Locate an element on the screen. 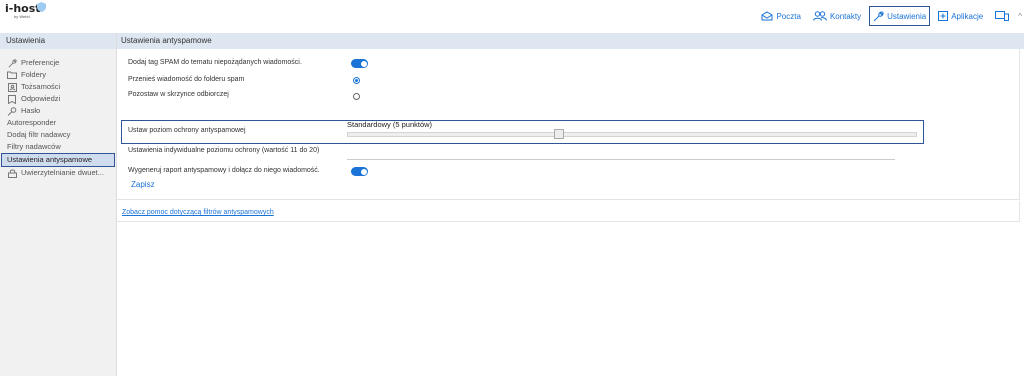 The image size is (1024, 376). sidebar-item-label: Dodaj filtr nadawcy is located at coordinates (39, 134).